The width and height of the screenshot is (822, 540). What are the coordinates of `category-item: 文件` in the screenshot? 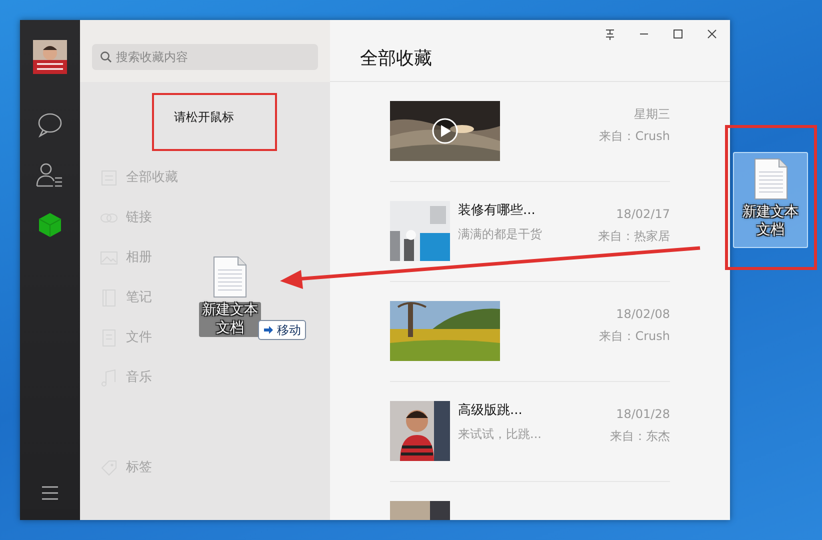 It's located at (126, 338).